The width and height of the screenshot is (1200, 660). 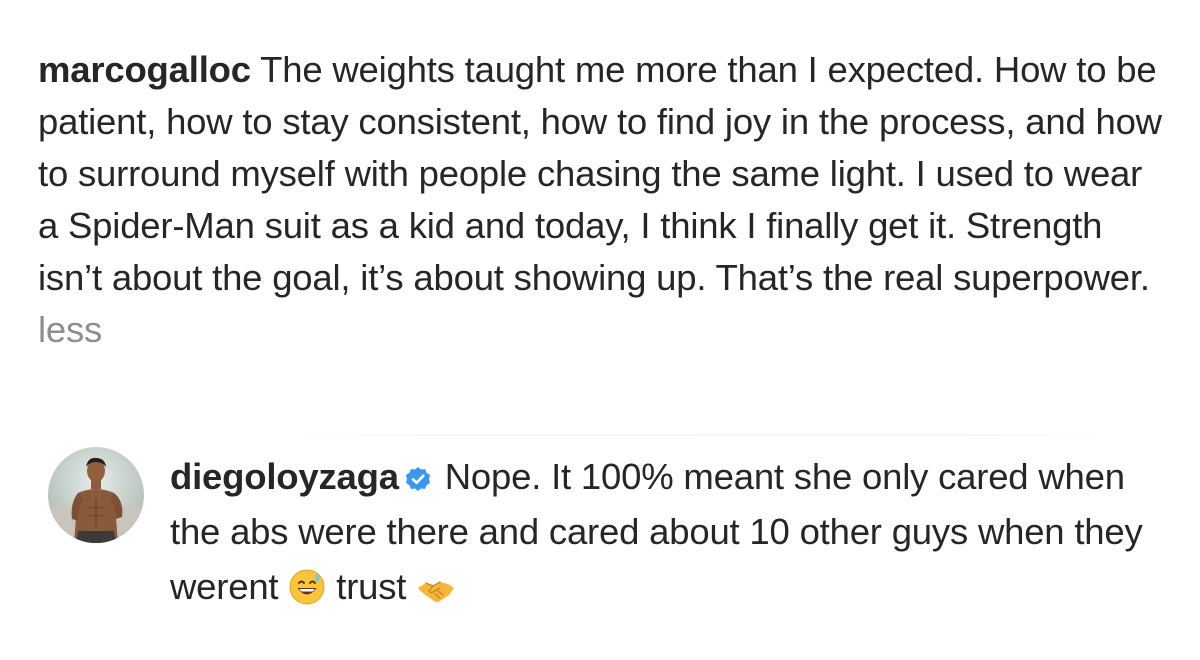 I want to click on less-button: less, so click(x=70, y=329).